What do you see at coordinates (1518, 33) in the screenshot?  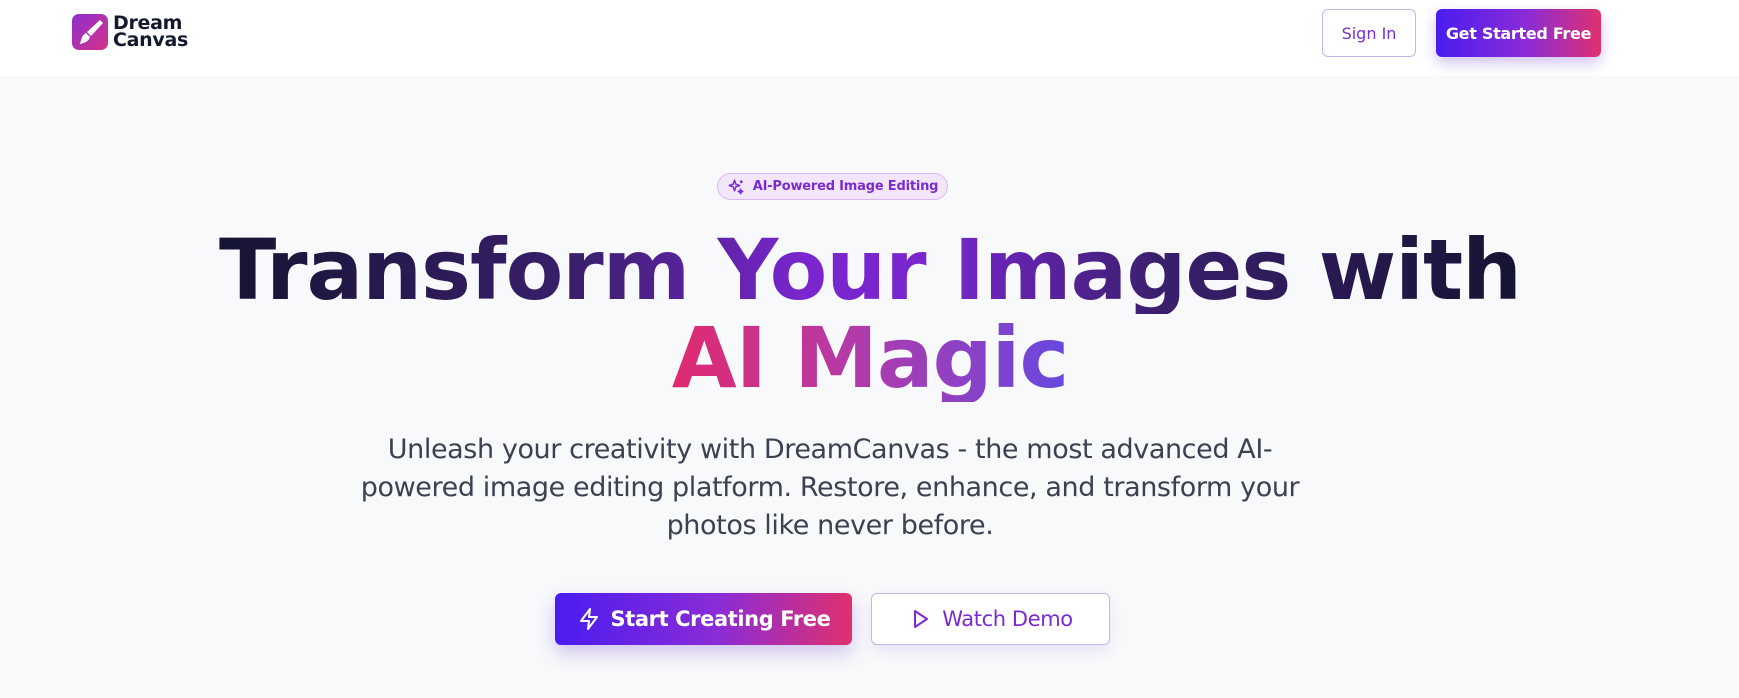 I see `get-started-button: Get Started Free` at bounding box center [1518, 33].